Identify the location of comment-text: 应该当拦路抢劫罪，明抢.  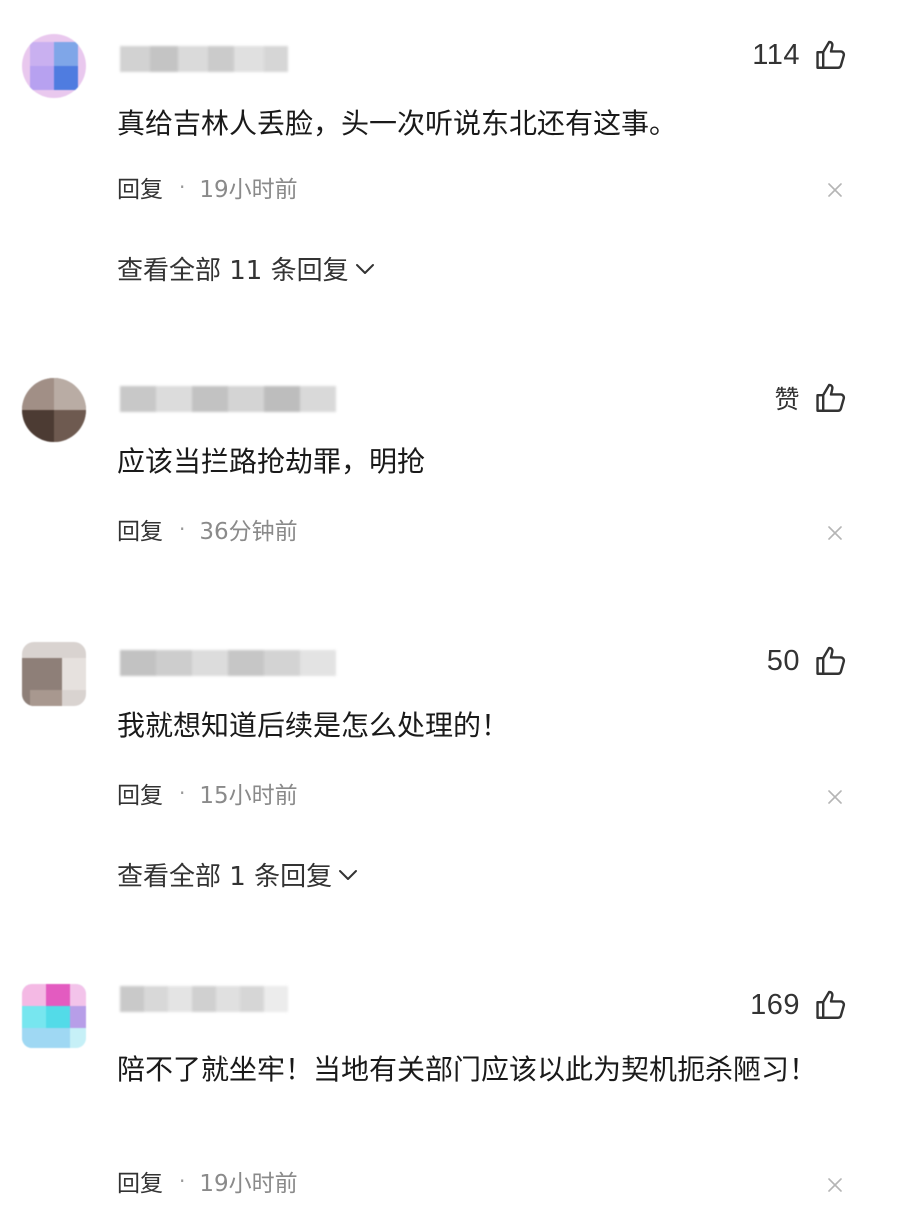
(271, 461).